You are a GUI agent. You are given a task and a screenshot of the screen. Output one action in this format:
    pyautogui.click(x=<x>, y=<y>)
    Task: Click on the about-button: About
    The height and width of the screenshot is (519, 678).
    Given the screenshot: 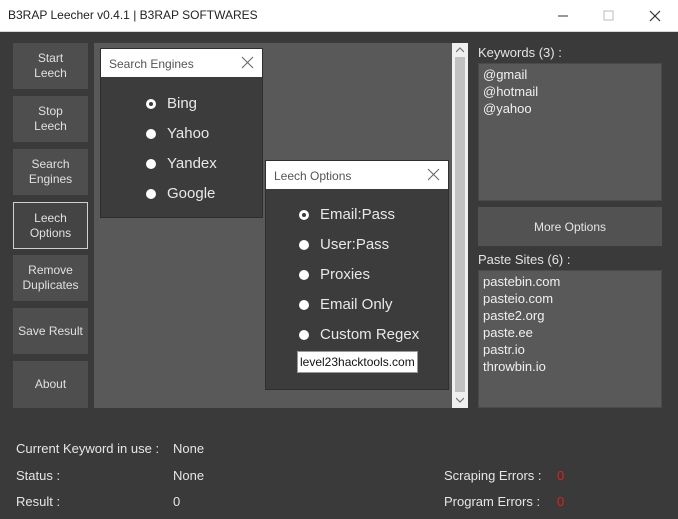 What is the action you would take?
    pyautogui.click(x=50, y=384)
    